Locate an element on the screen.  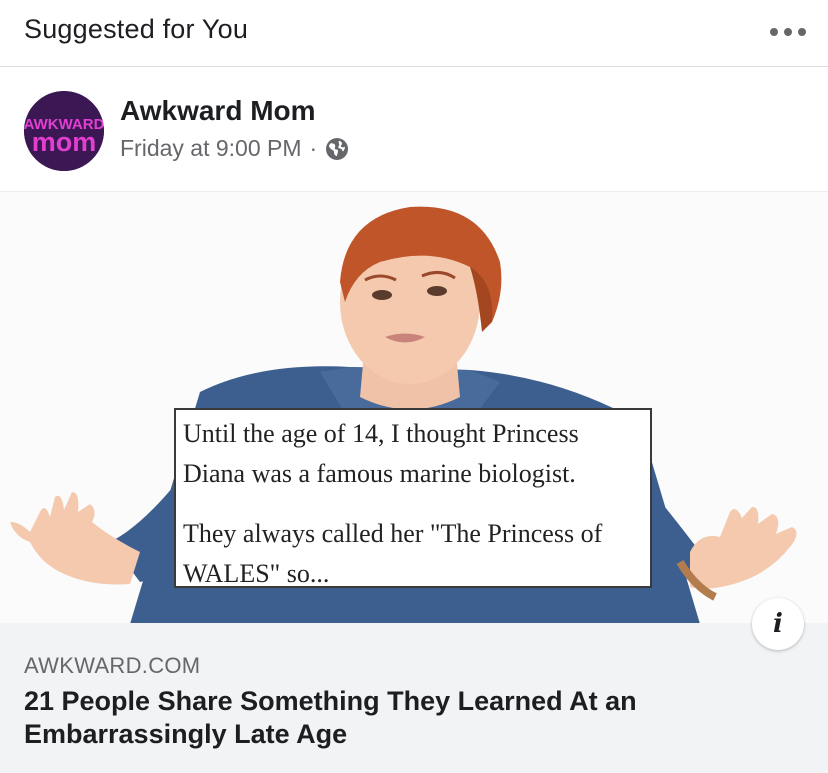
more-options-button is located at coordinates (788, 32).